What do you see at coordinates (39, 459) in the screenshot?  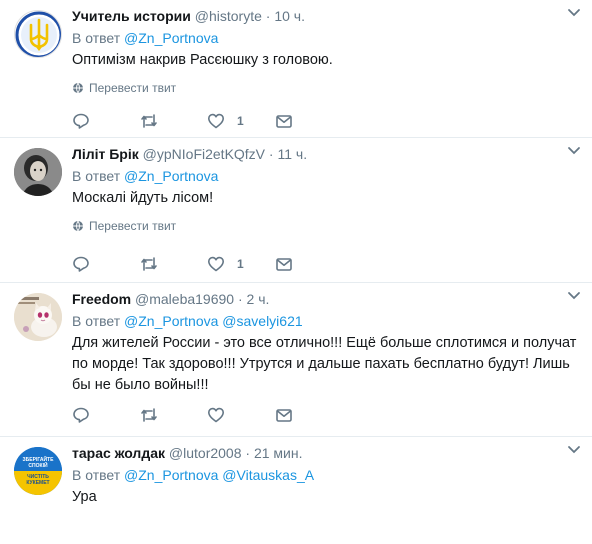 I see `svg-text: ЗБЕРІГАЙТЕ` at bounding box center [39, 459].